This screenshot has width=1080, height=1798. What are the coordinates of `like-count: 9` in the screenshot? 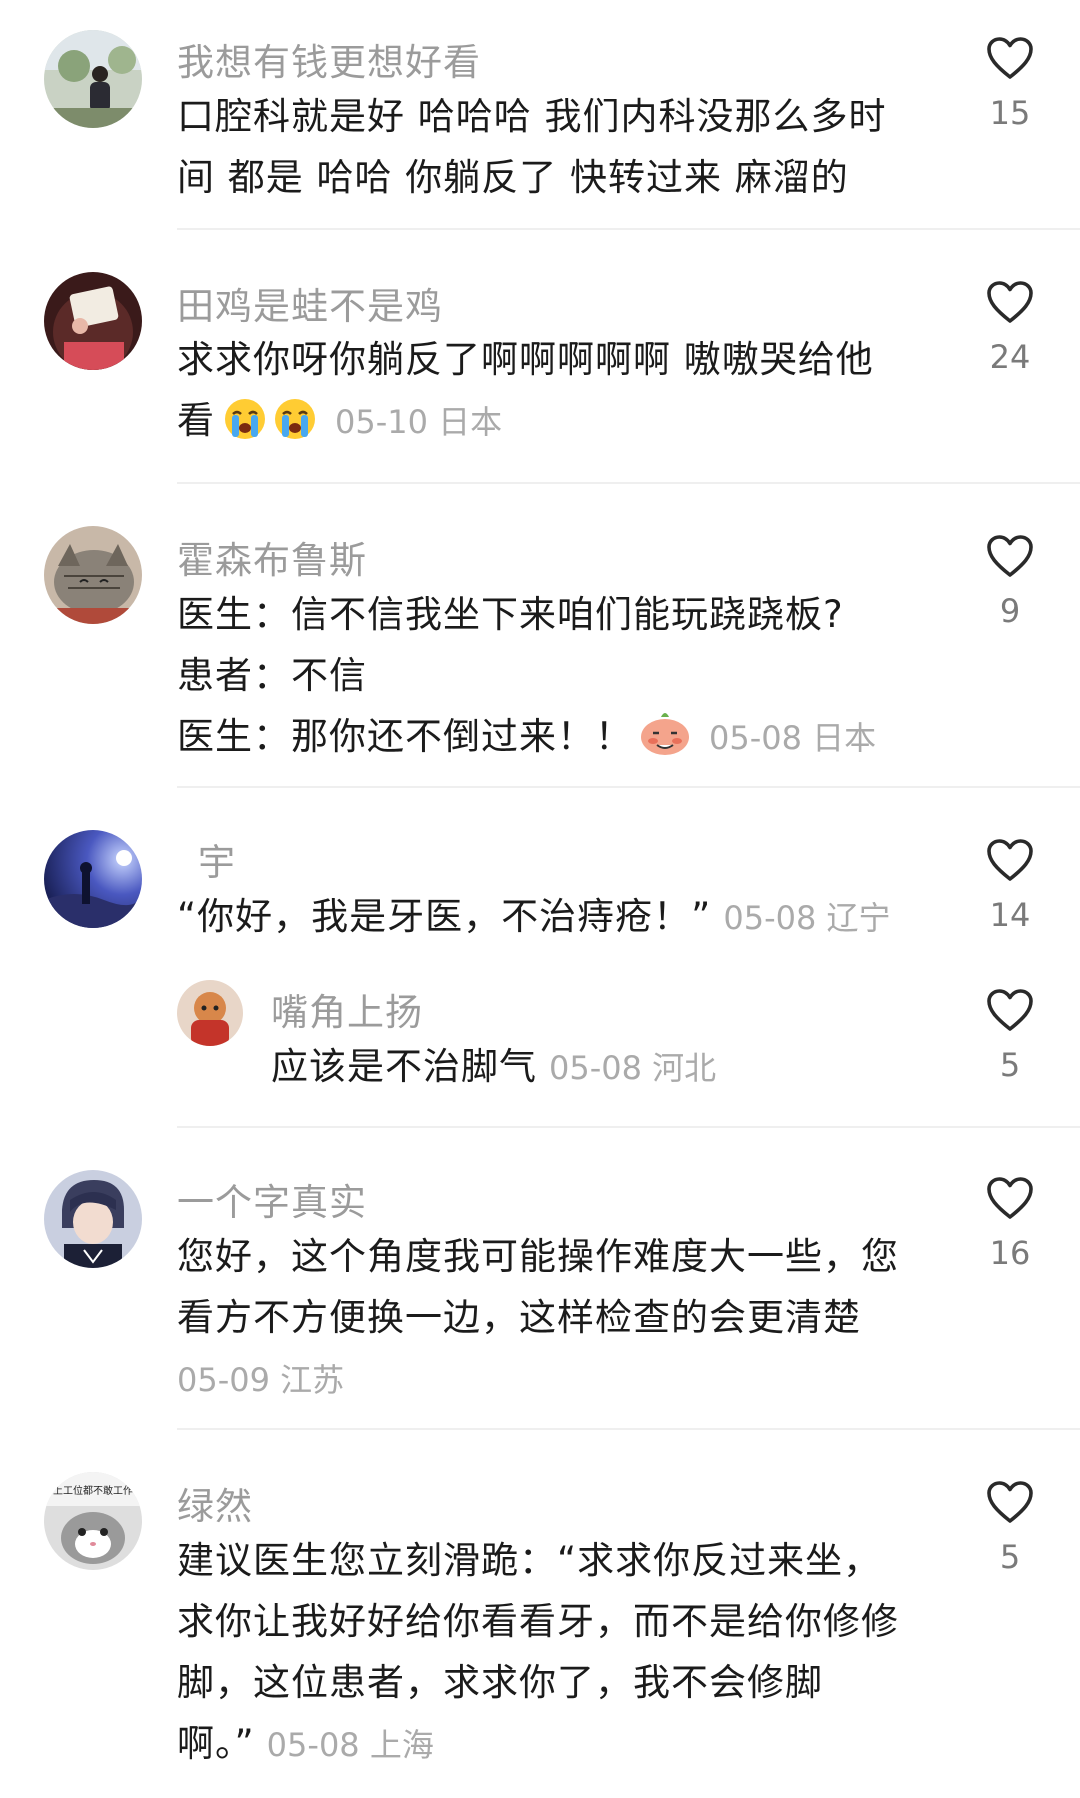 It's located at (1010, 611).